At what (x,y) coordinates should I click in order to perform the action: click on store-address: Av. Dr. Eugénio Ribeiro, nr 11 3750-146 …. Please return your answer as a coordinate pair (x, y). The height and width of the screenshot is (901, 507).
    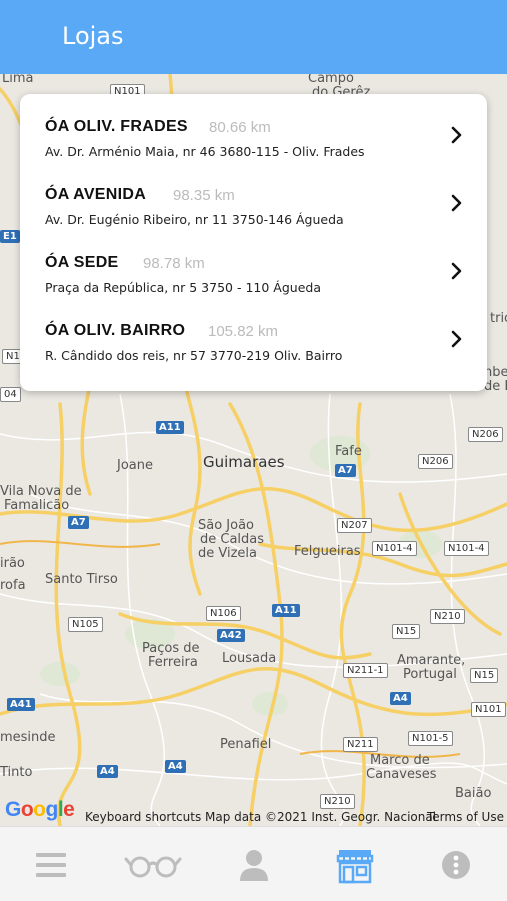
    Looking at the image, I should click on (194, 219).